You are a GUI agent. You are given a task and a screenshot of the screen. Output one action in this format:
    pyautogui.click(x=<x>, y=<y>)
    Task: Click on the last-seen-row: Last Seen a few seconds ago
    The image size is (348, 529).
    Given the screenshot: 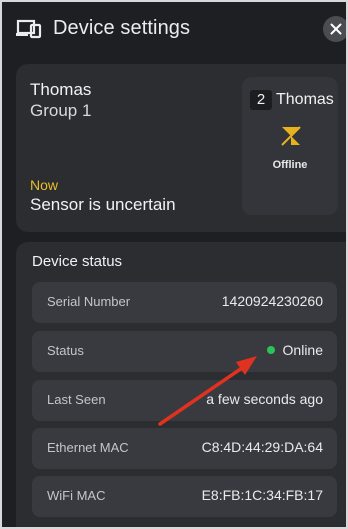 What is the action you would take?
    pyautogui.click(x=184, y=400)
    